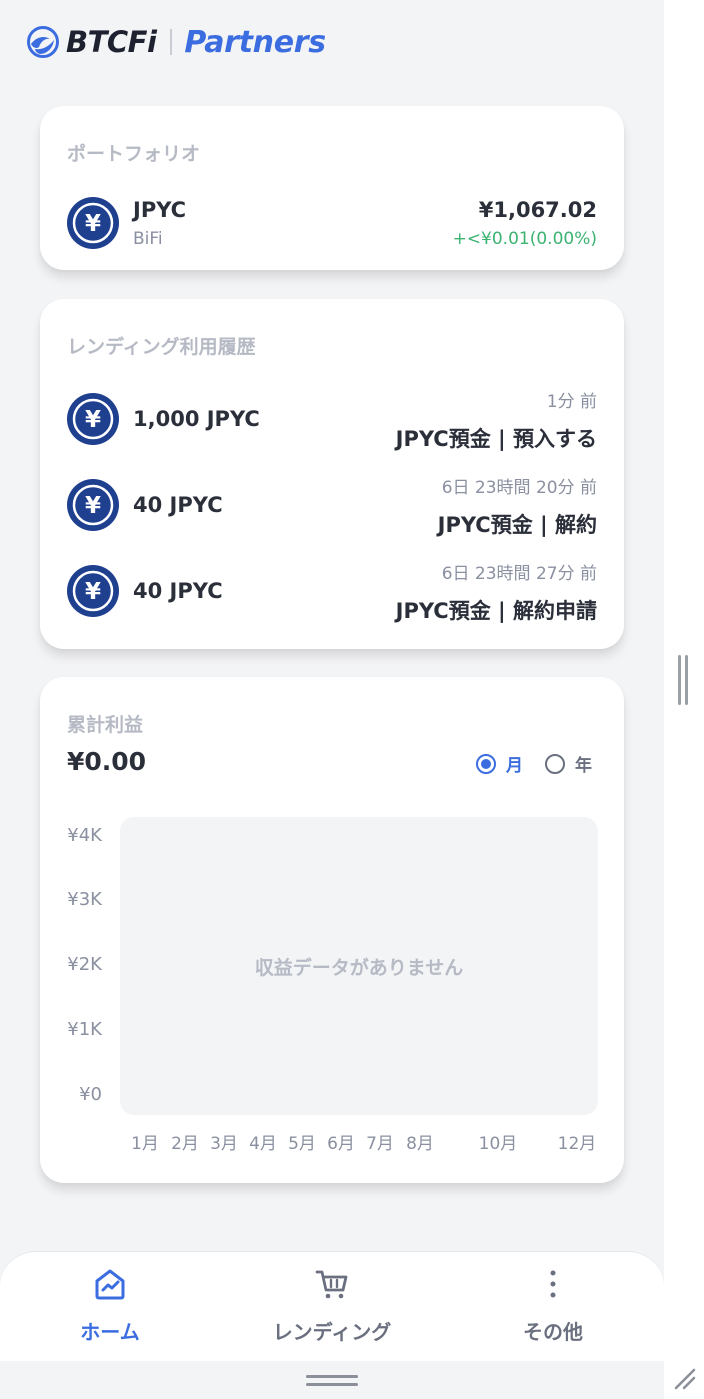  Describe the element at coordinates (555, 763) in the screenshot. I see `radio-unchecked-icon` at that location.